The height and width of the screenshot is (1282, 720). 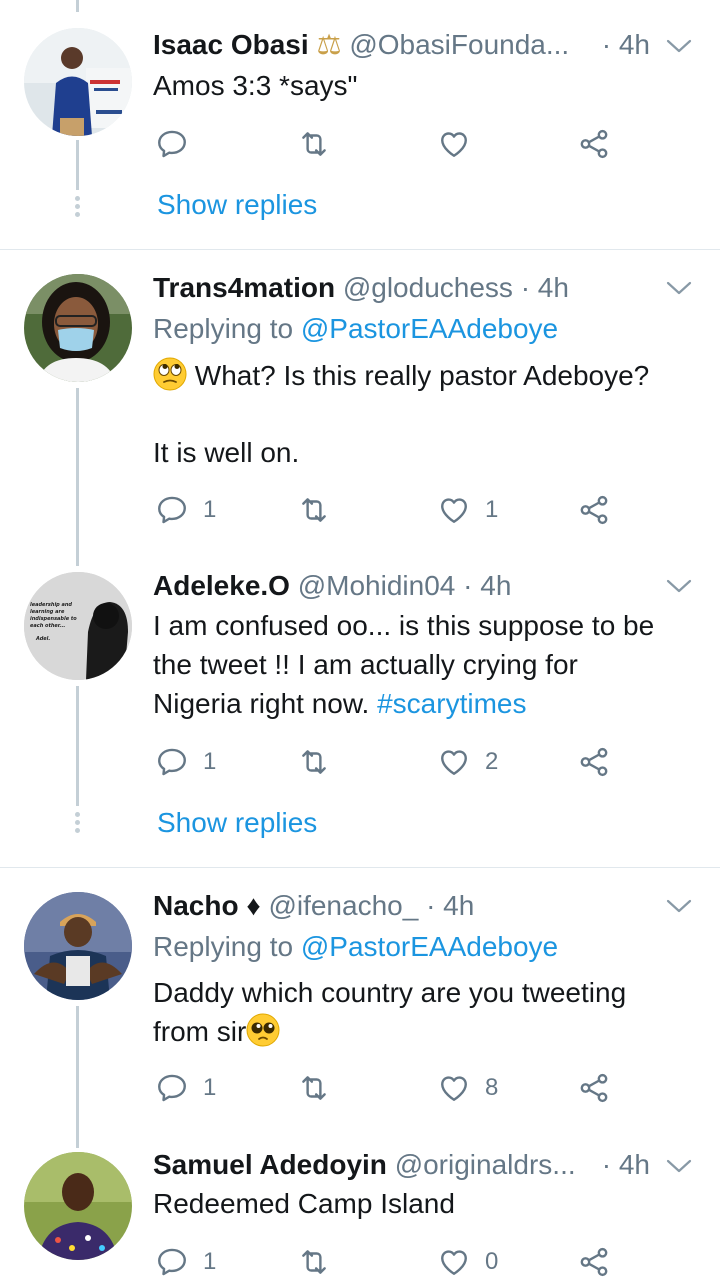 I want to click on avatar-text: learning are, so click(x=47, y=612).